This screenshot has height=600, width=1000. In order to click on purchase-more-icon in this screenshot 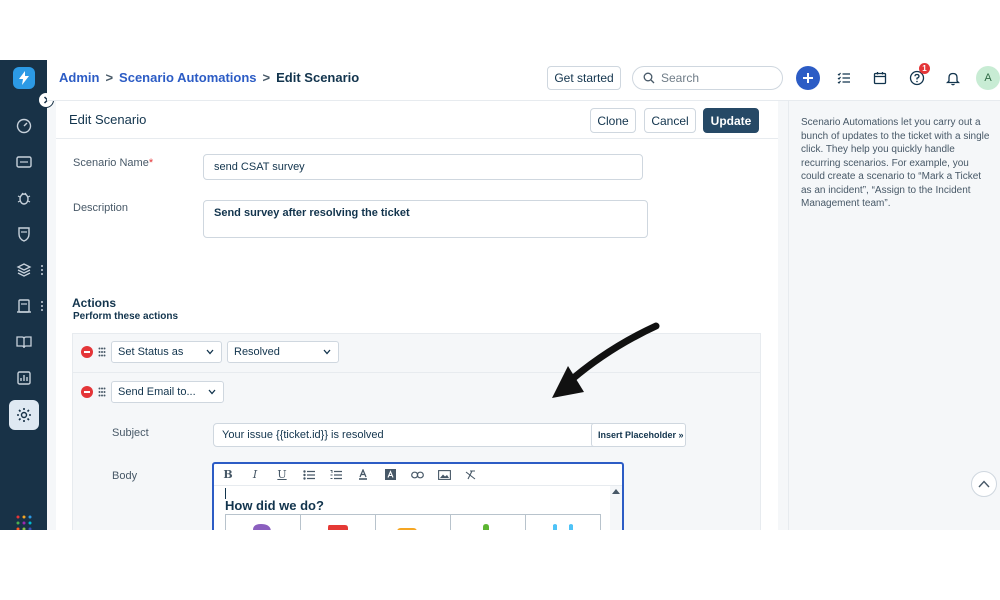, I will do `click(42, 306)`.